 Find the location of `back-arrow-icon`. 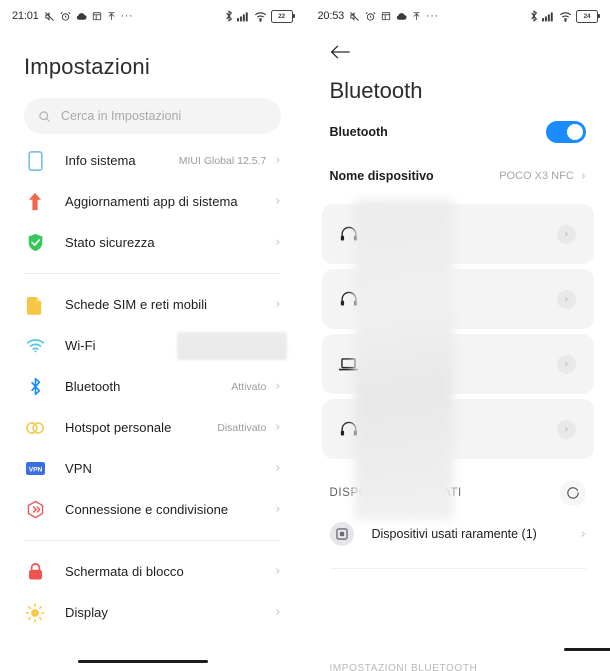

back-arrow-icon is located at coordinates (340, 54).